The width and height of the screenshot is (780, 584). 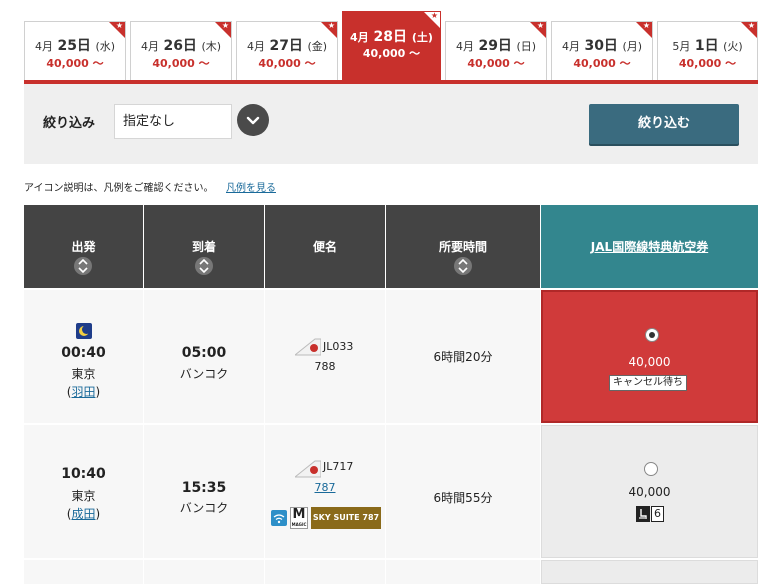 What do you see at coordinates (204, 246) in the screenshot?
I see `header-arrival: 到着` at bounding box center [204, 246].